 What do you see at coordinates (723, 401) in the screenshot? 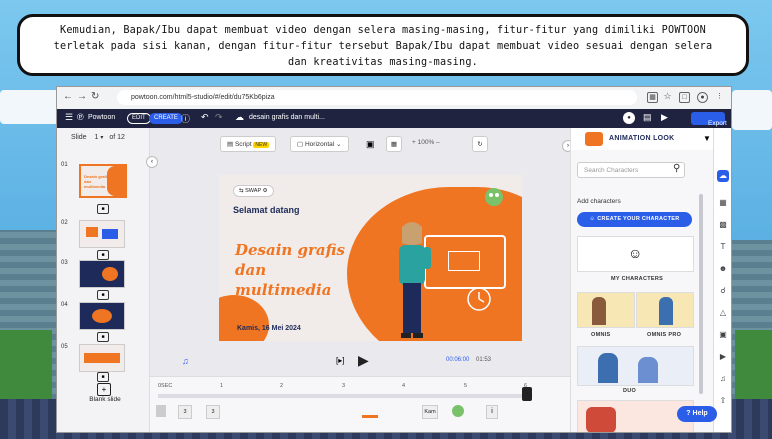
I see `upload-icon: ⇧` at bounding box center [723, 401].